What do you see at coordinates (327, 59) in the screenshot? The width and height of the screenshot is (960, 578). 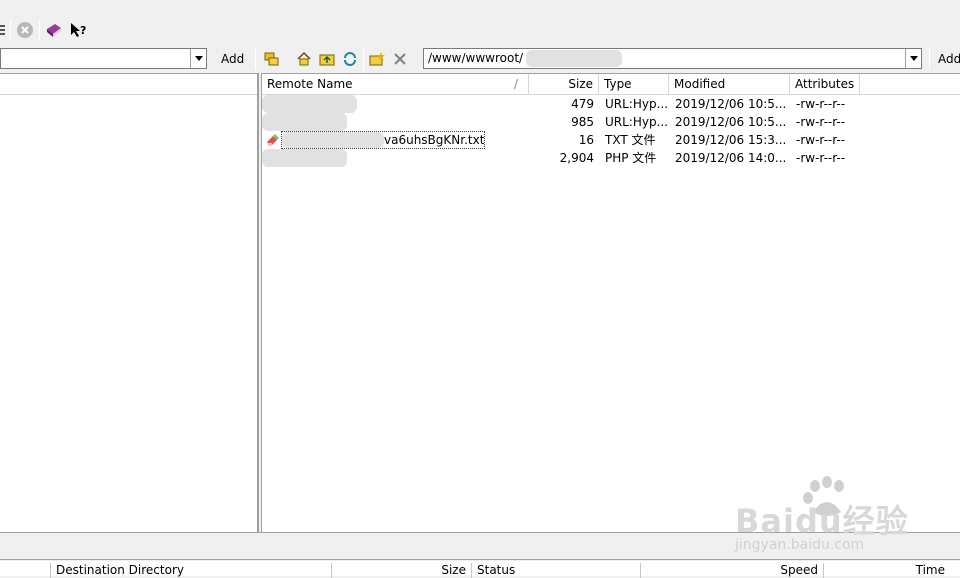 I see `up-folder-icon` at bounding box center [327, 59].